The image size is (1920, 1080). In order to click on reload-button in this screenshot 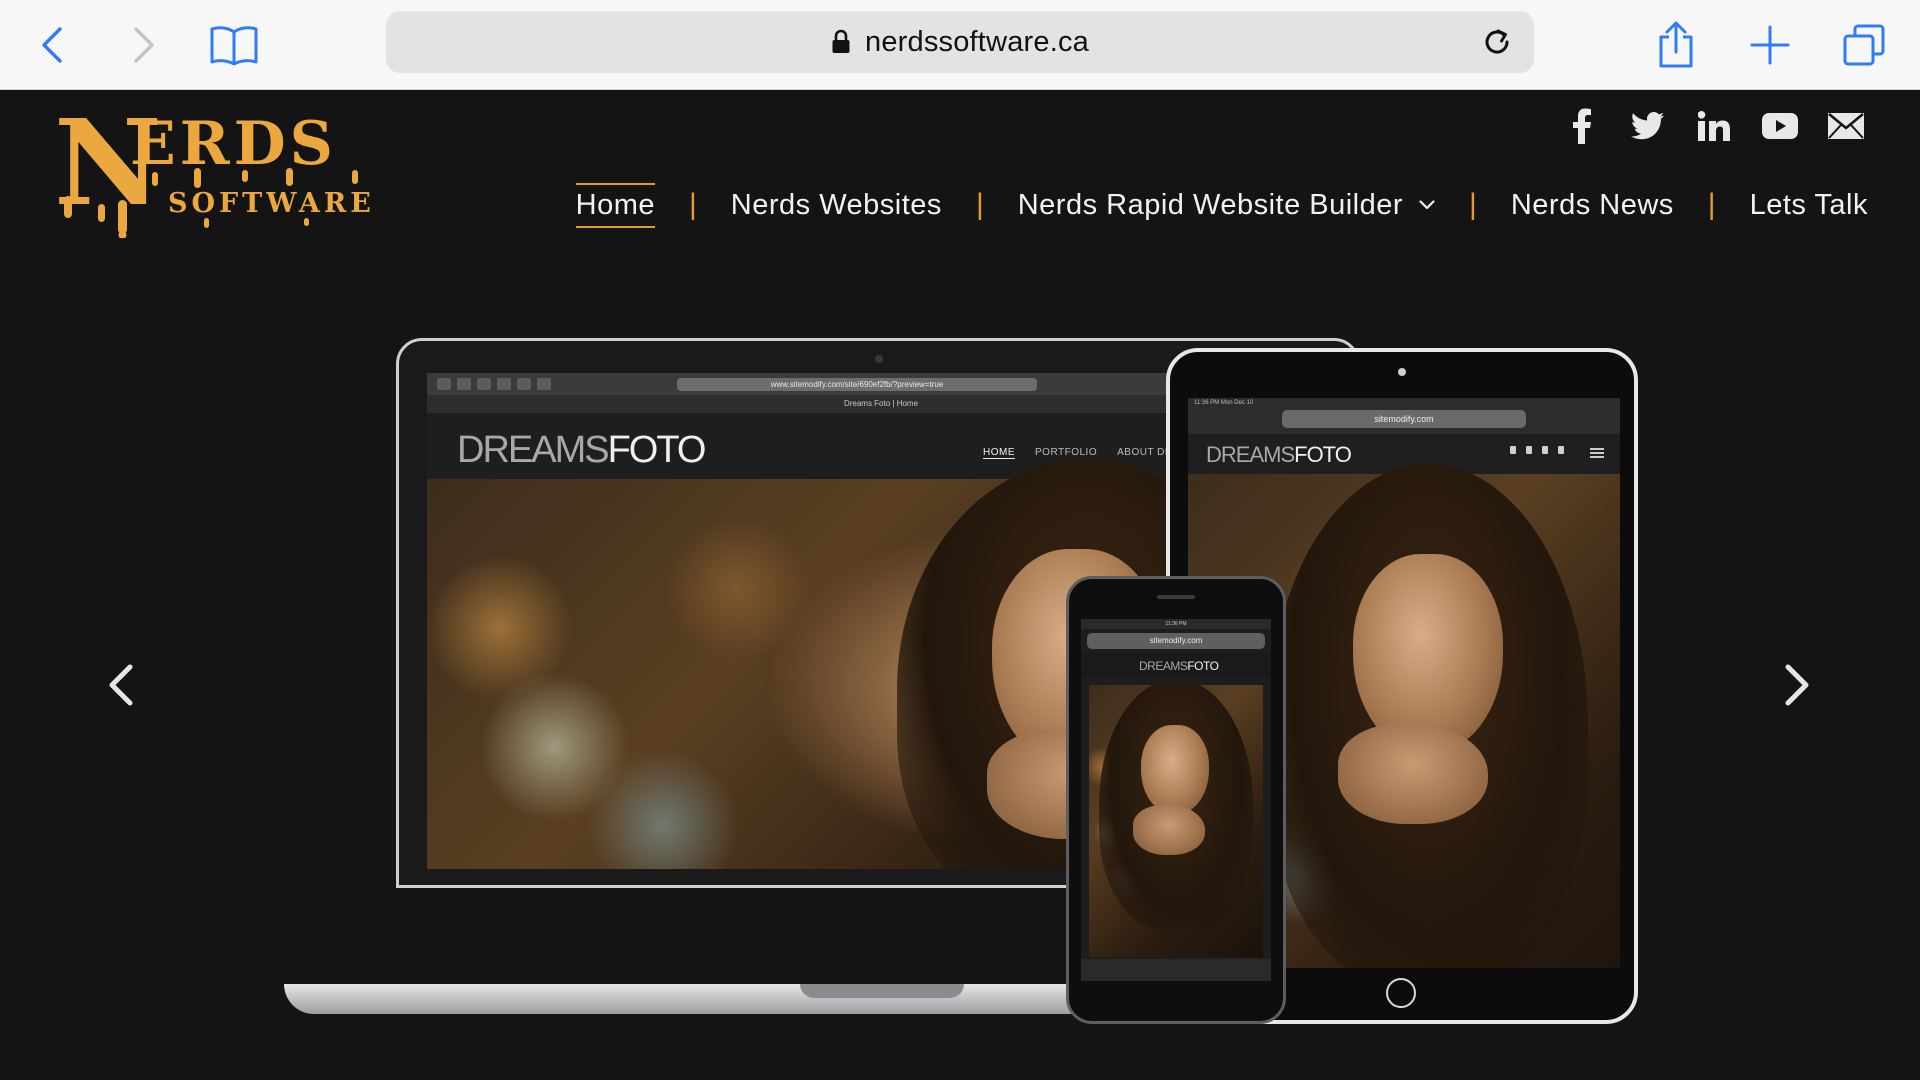, I will do `click(1497, 42)`.